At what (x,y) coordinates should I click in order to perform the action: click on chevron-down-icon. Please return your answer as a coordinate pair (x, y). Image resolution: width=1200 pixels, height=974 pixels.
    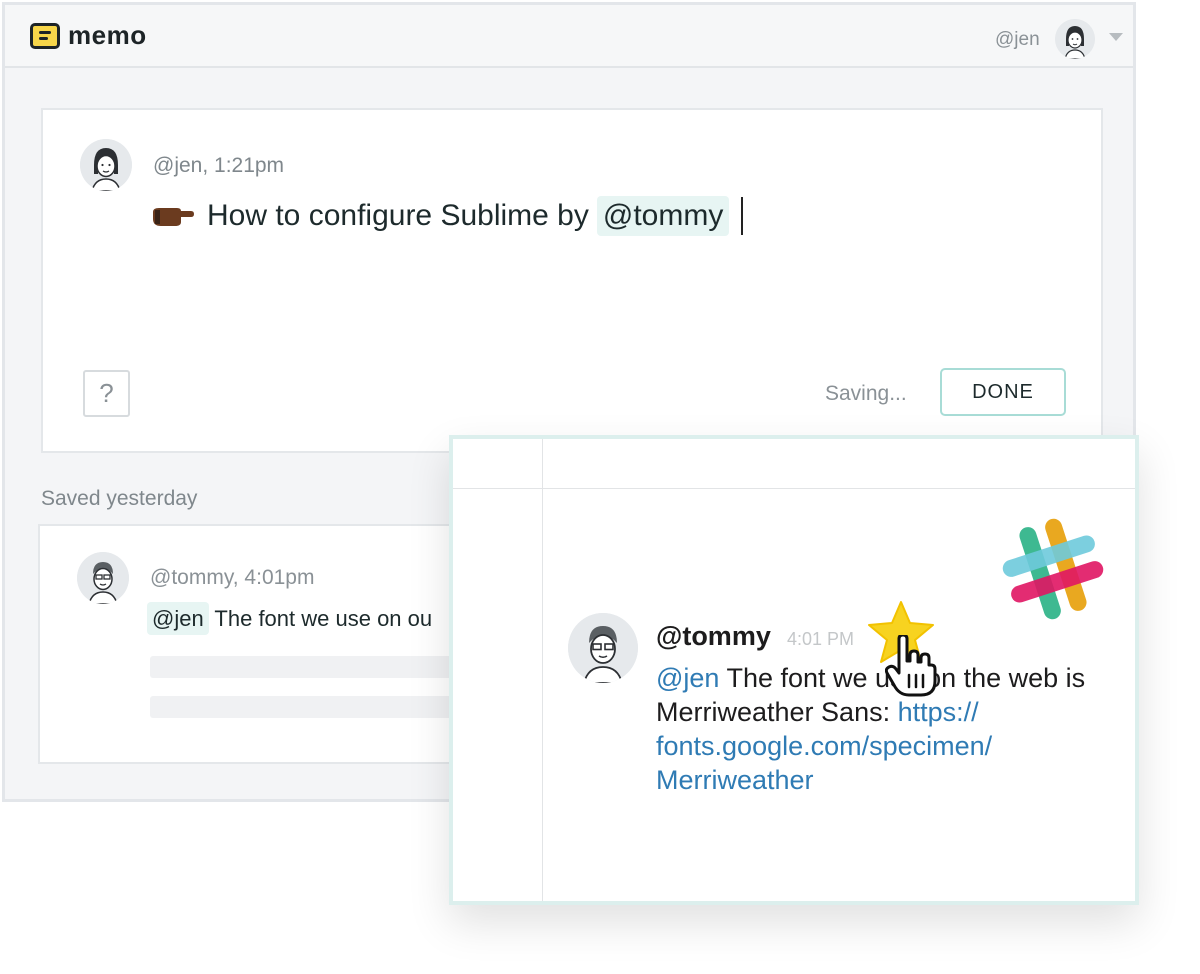
    Looking at the image, I should click on (1116, 37).